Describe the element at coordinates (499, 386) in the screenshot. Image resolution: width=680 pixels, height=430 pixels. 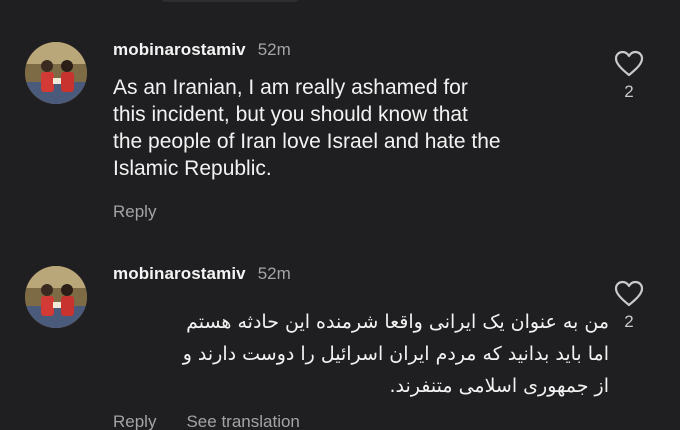
I see `comment-line: از جمهوری اسلامی متنفرند.` at that location.